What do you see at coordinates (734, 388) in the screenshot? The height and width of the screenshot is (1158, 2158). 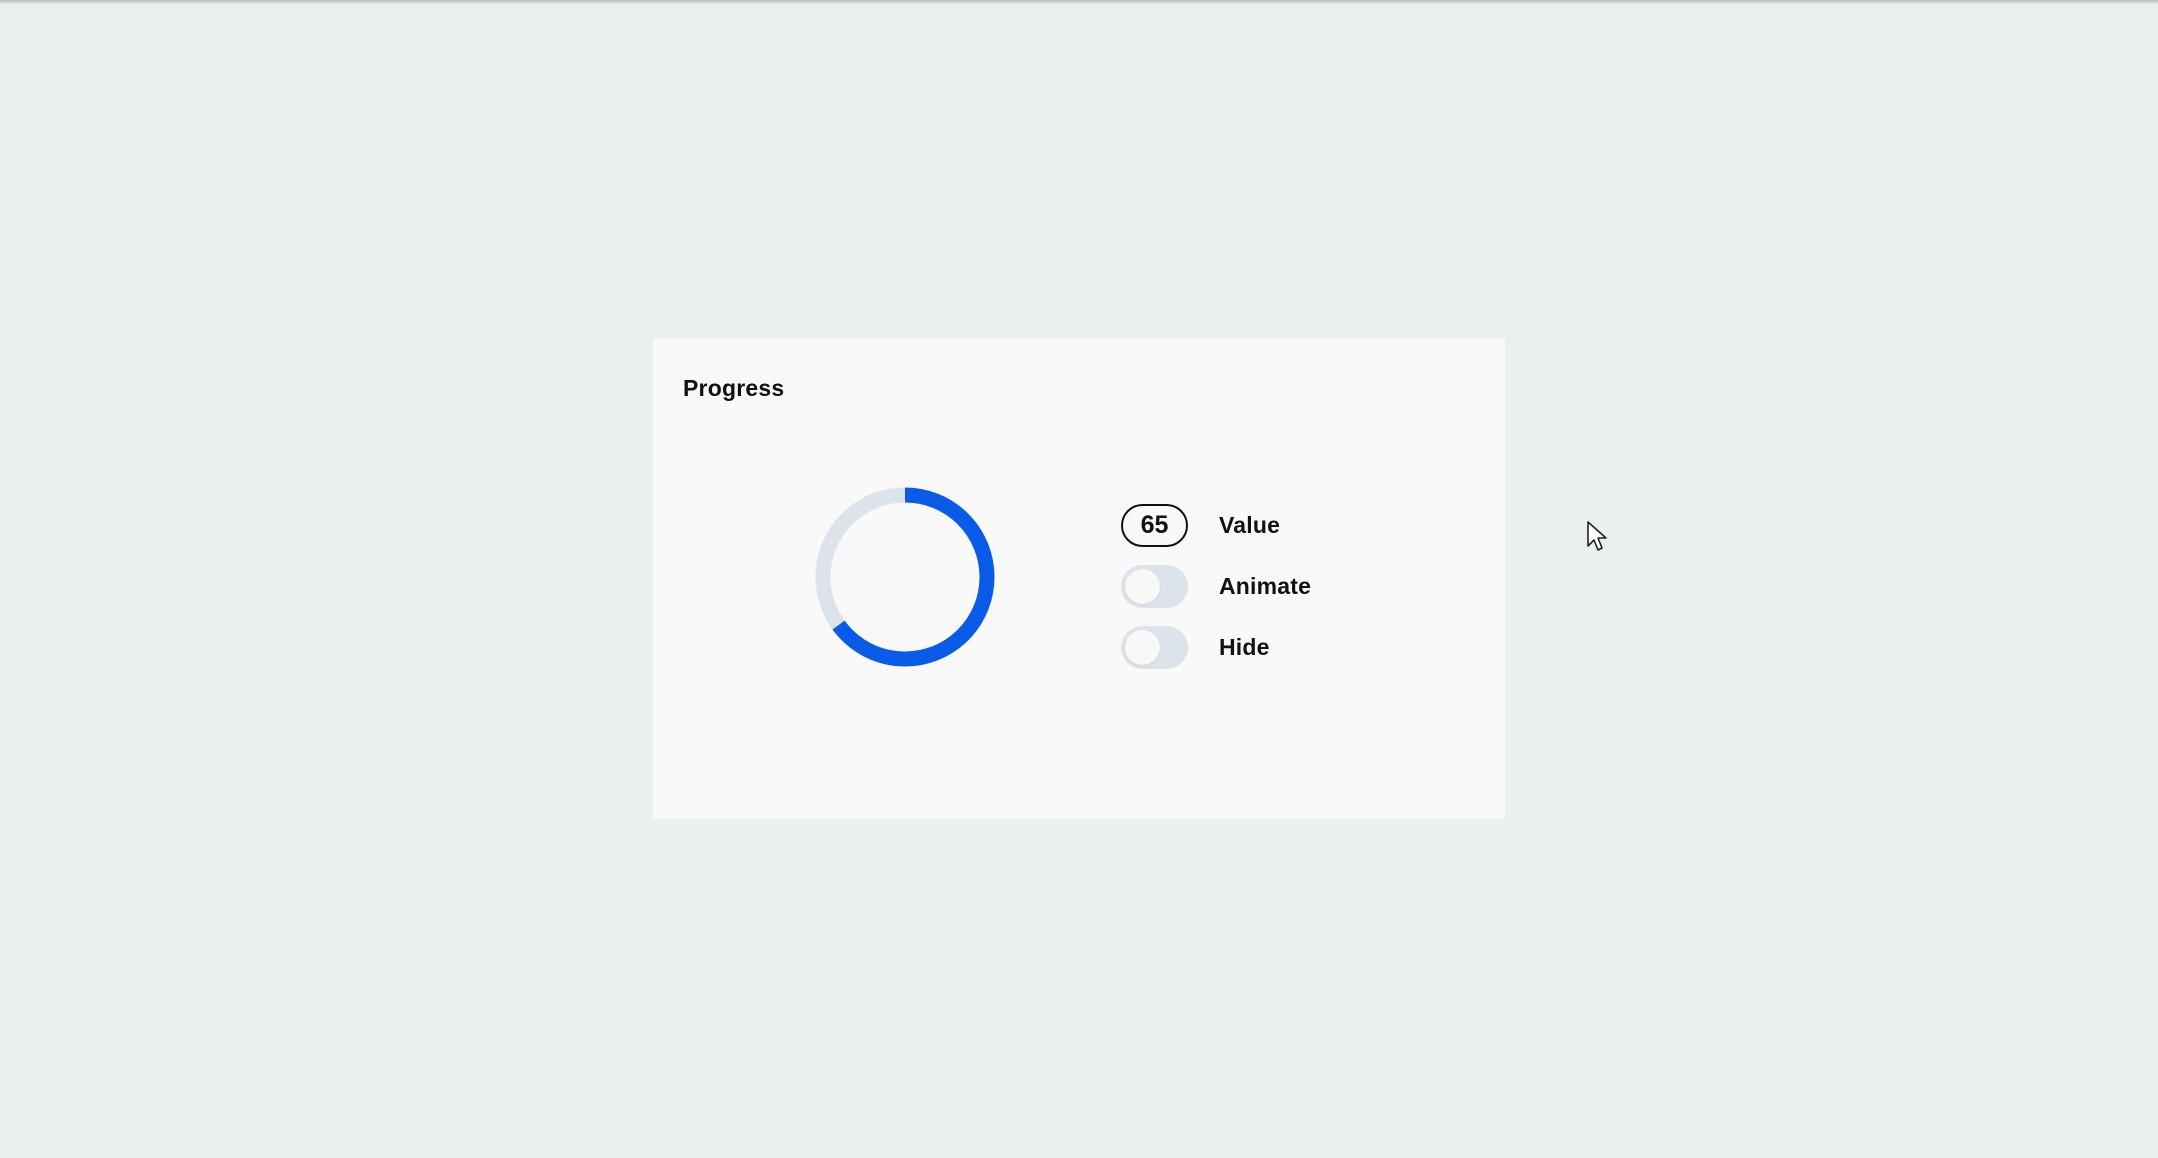 I see `card-title: Progress` at bounding box center [734, 388].